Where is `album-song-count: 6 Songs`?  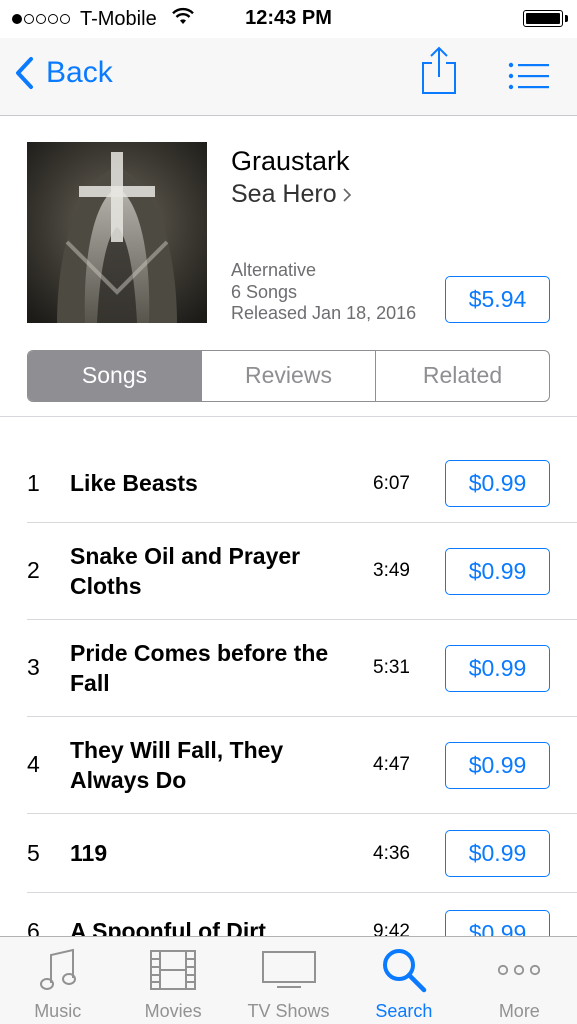
album-song-count: 6 Songs is located at coordinates (264, 292).